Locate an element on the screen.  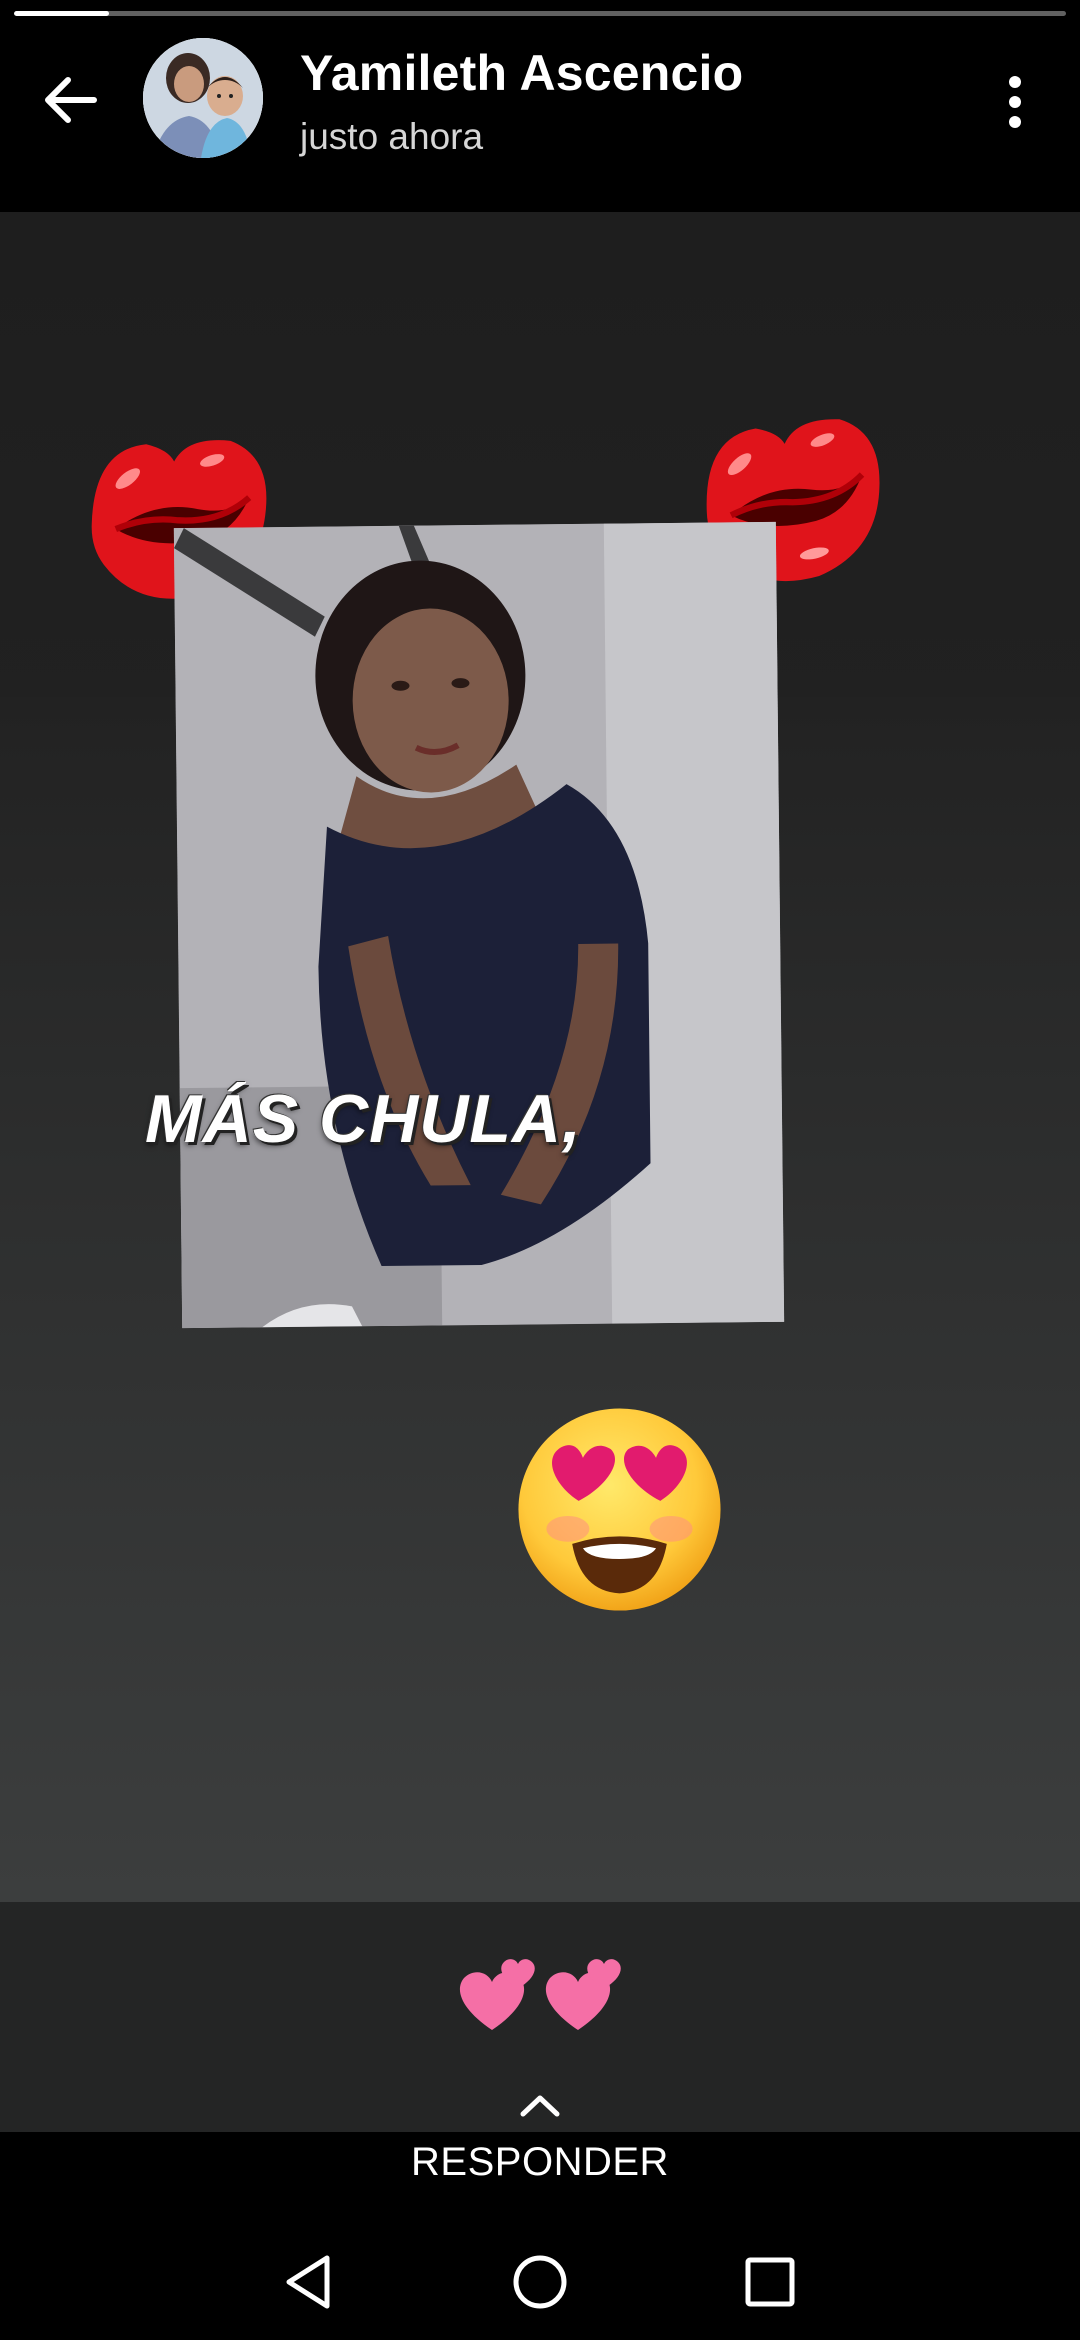
arrow-left-icon is located at coordinates (71, 100).